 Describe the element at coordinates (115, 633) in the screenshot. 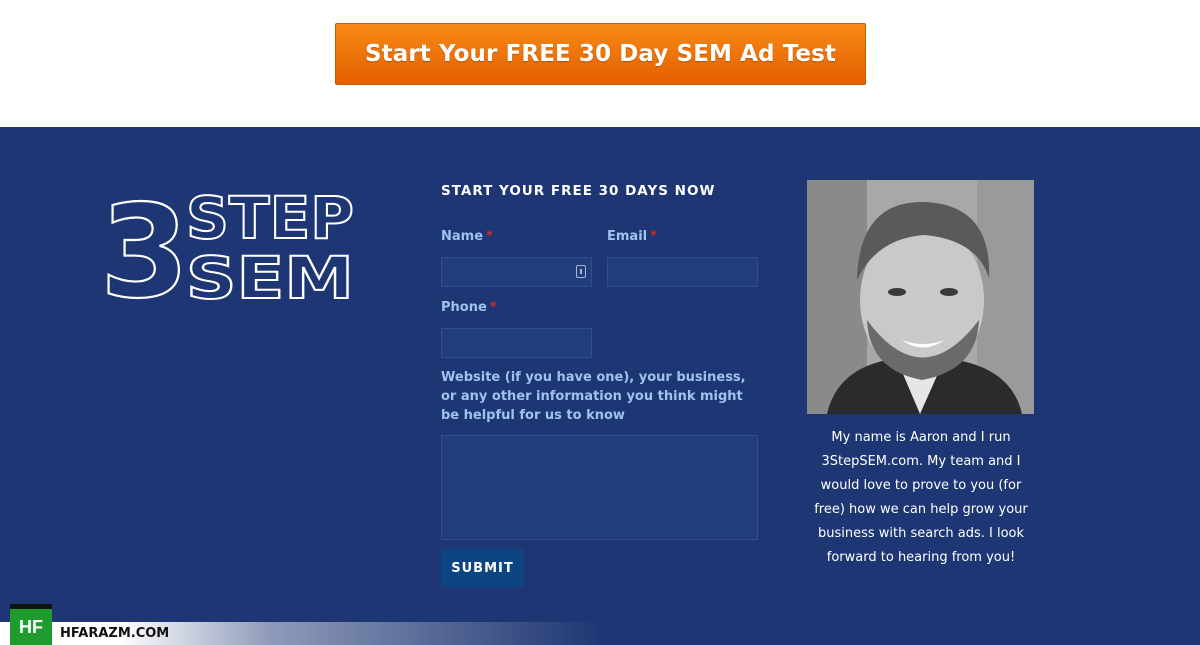

I see `watermark-site: HFARAZM.COM` at that location.